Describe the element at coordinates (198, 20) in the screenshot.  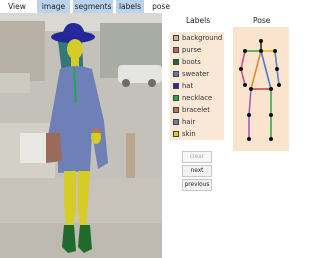
I see `labels-title: Labels` at that location.